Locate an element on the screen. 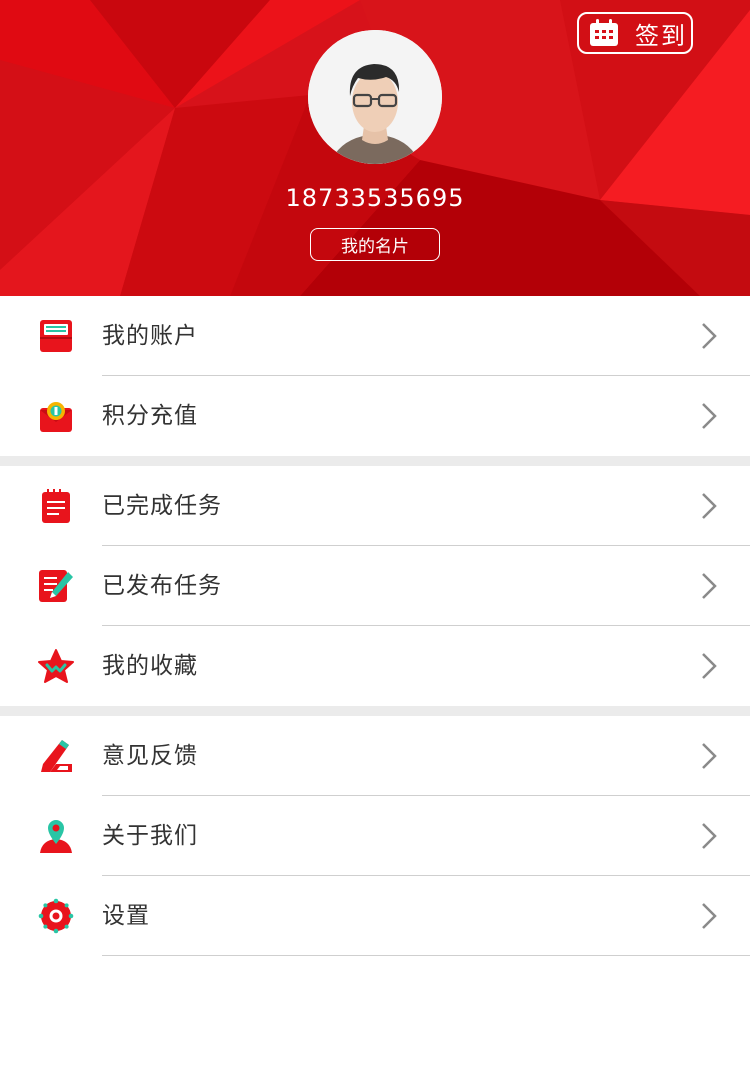 This screenshot has width=750, height=1075. menu-item-label: 已完成任务 is located at coordinates (162, 506).